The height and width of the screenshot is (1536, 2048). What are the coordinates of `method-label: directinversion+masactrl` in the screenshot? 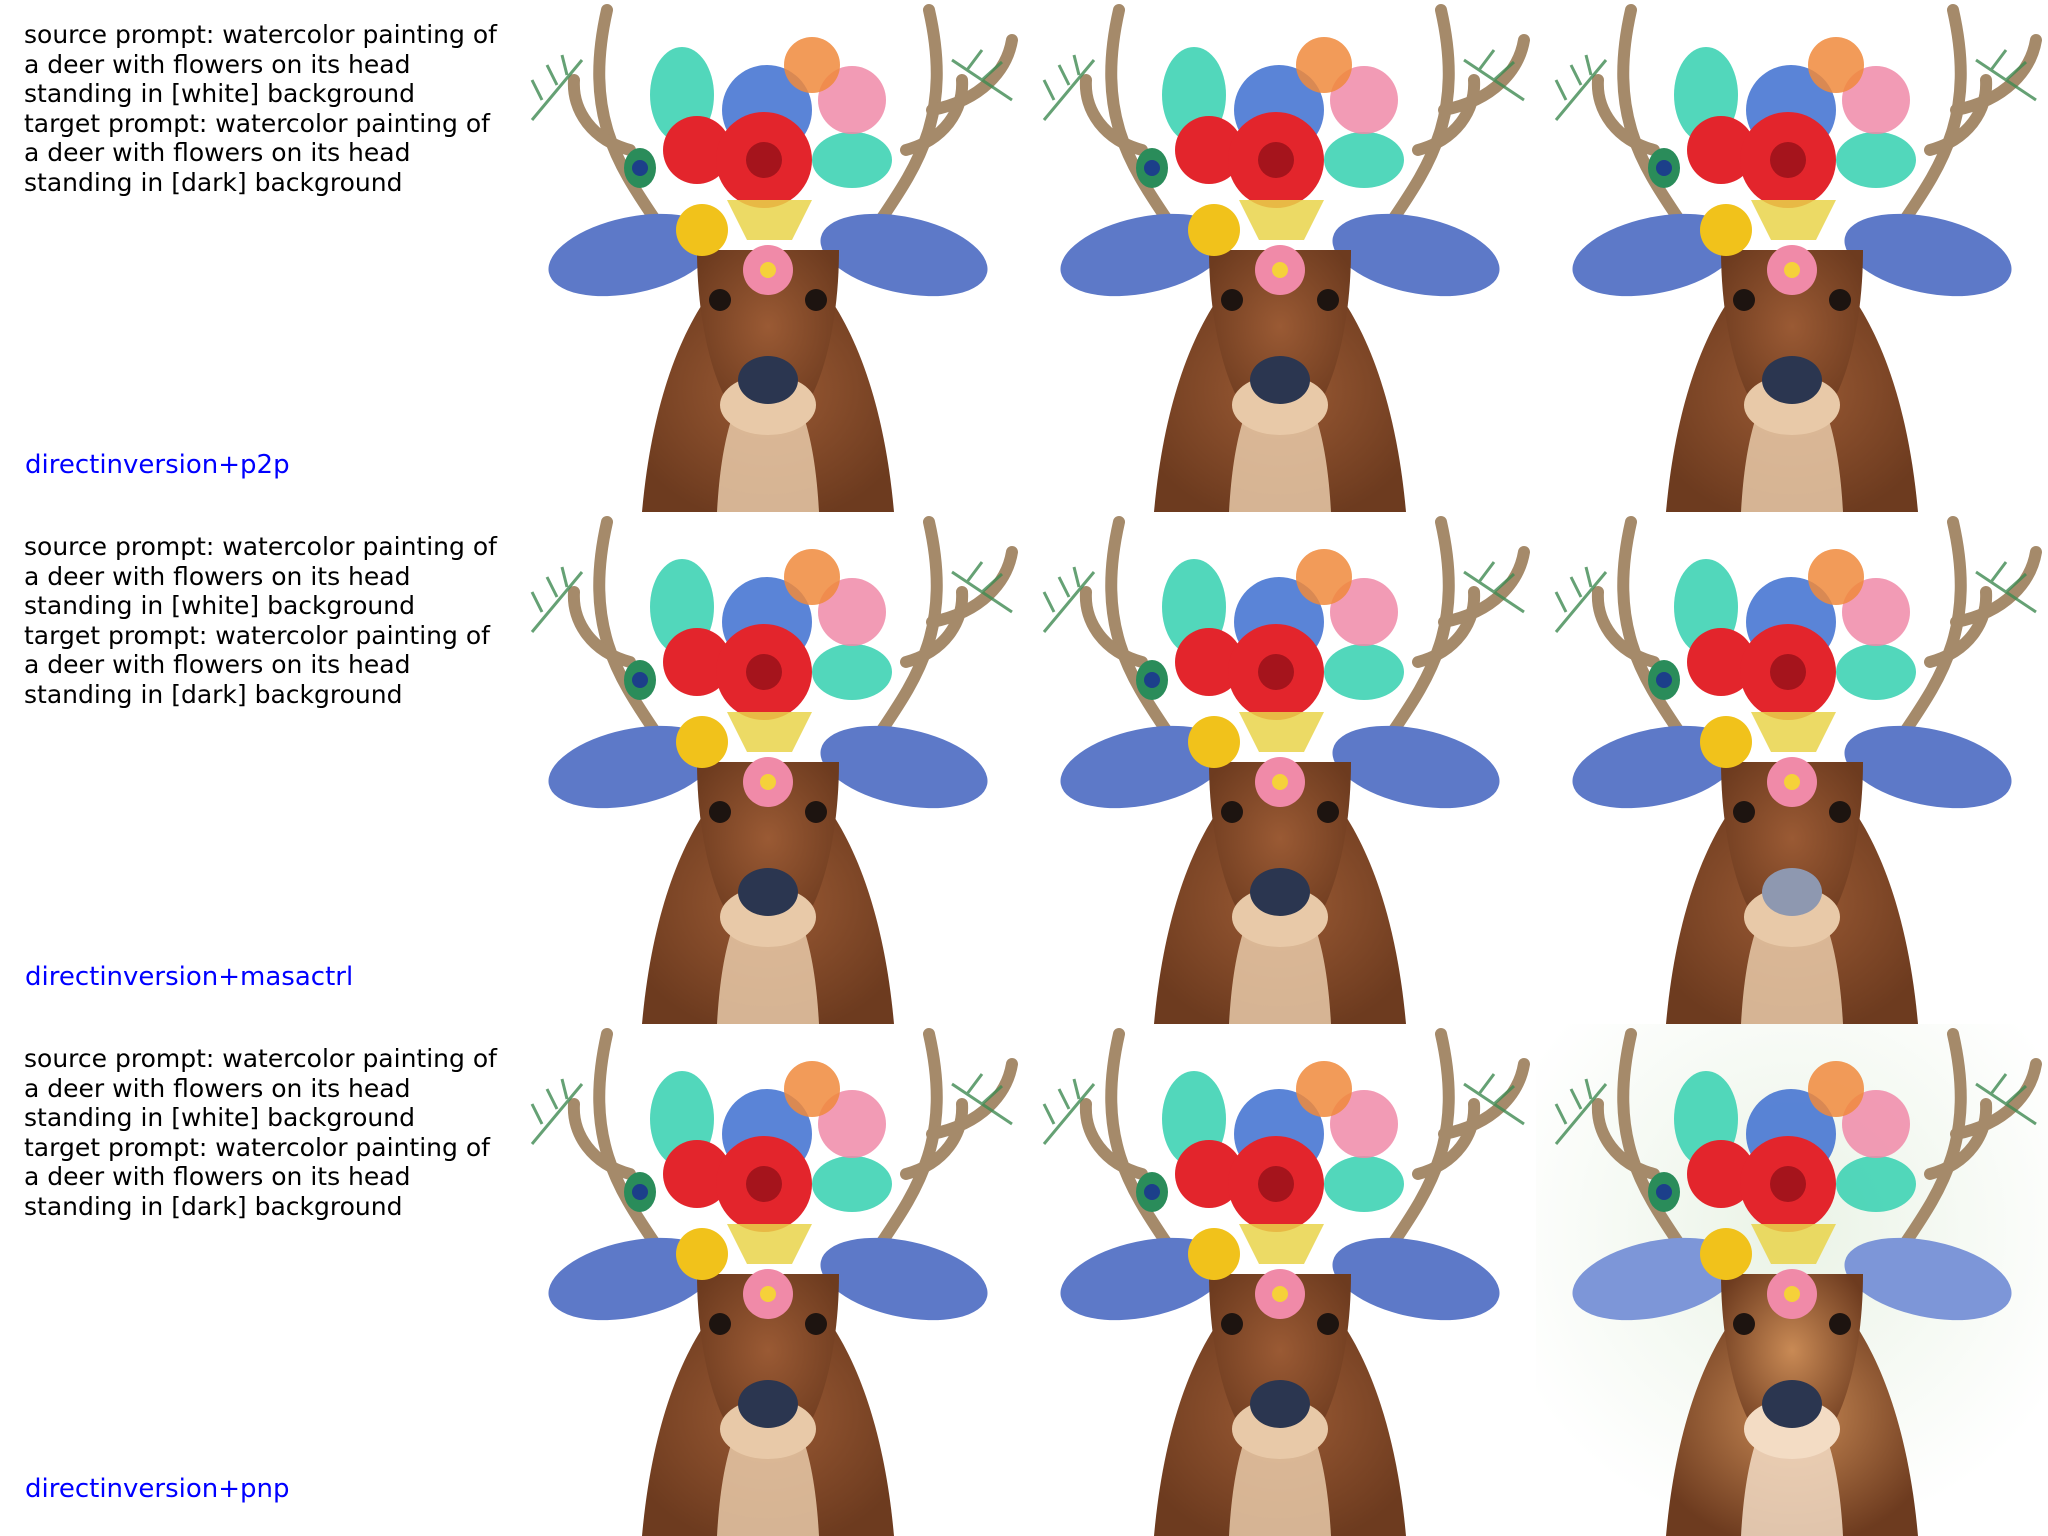 It's located at (189, 977).